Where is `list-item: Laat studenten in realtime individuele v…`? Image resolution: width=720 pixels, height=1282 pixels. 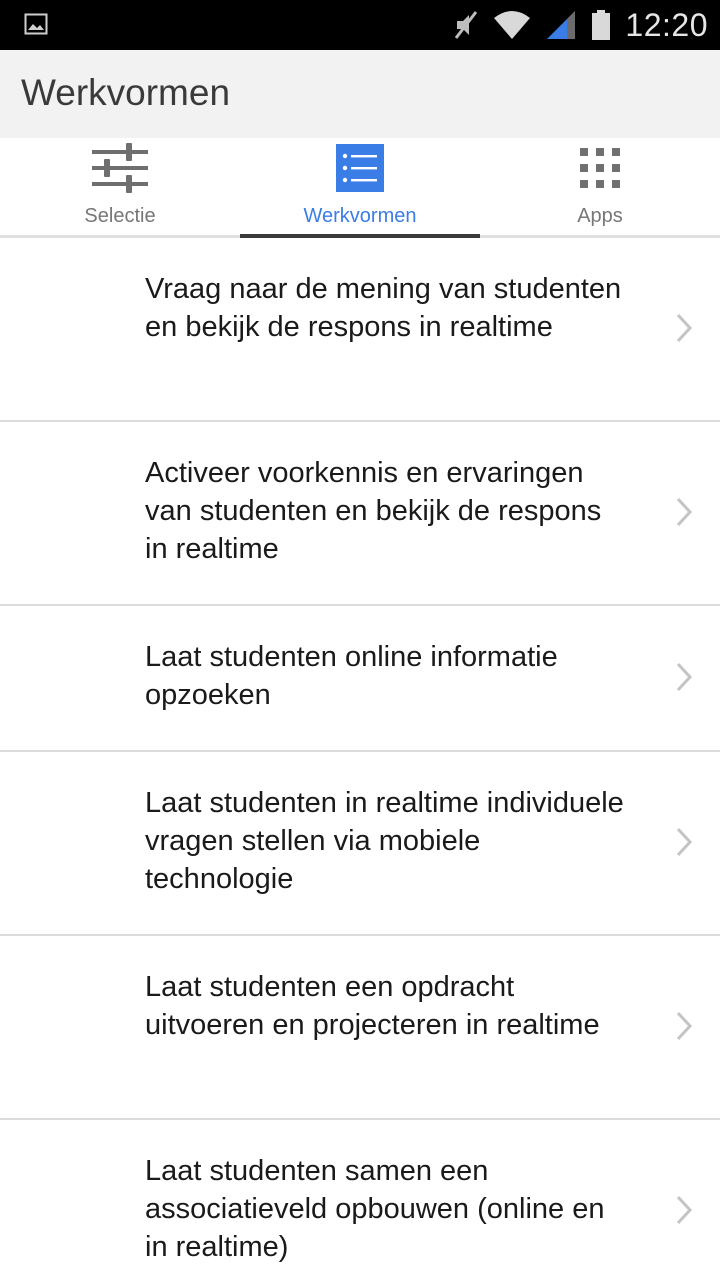
list-item: Laat studenten in realtime individuele v… is located at coordinates (360, 844).